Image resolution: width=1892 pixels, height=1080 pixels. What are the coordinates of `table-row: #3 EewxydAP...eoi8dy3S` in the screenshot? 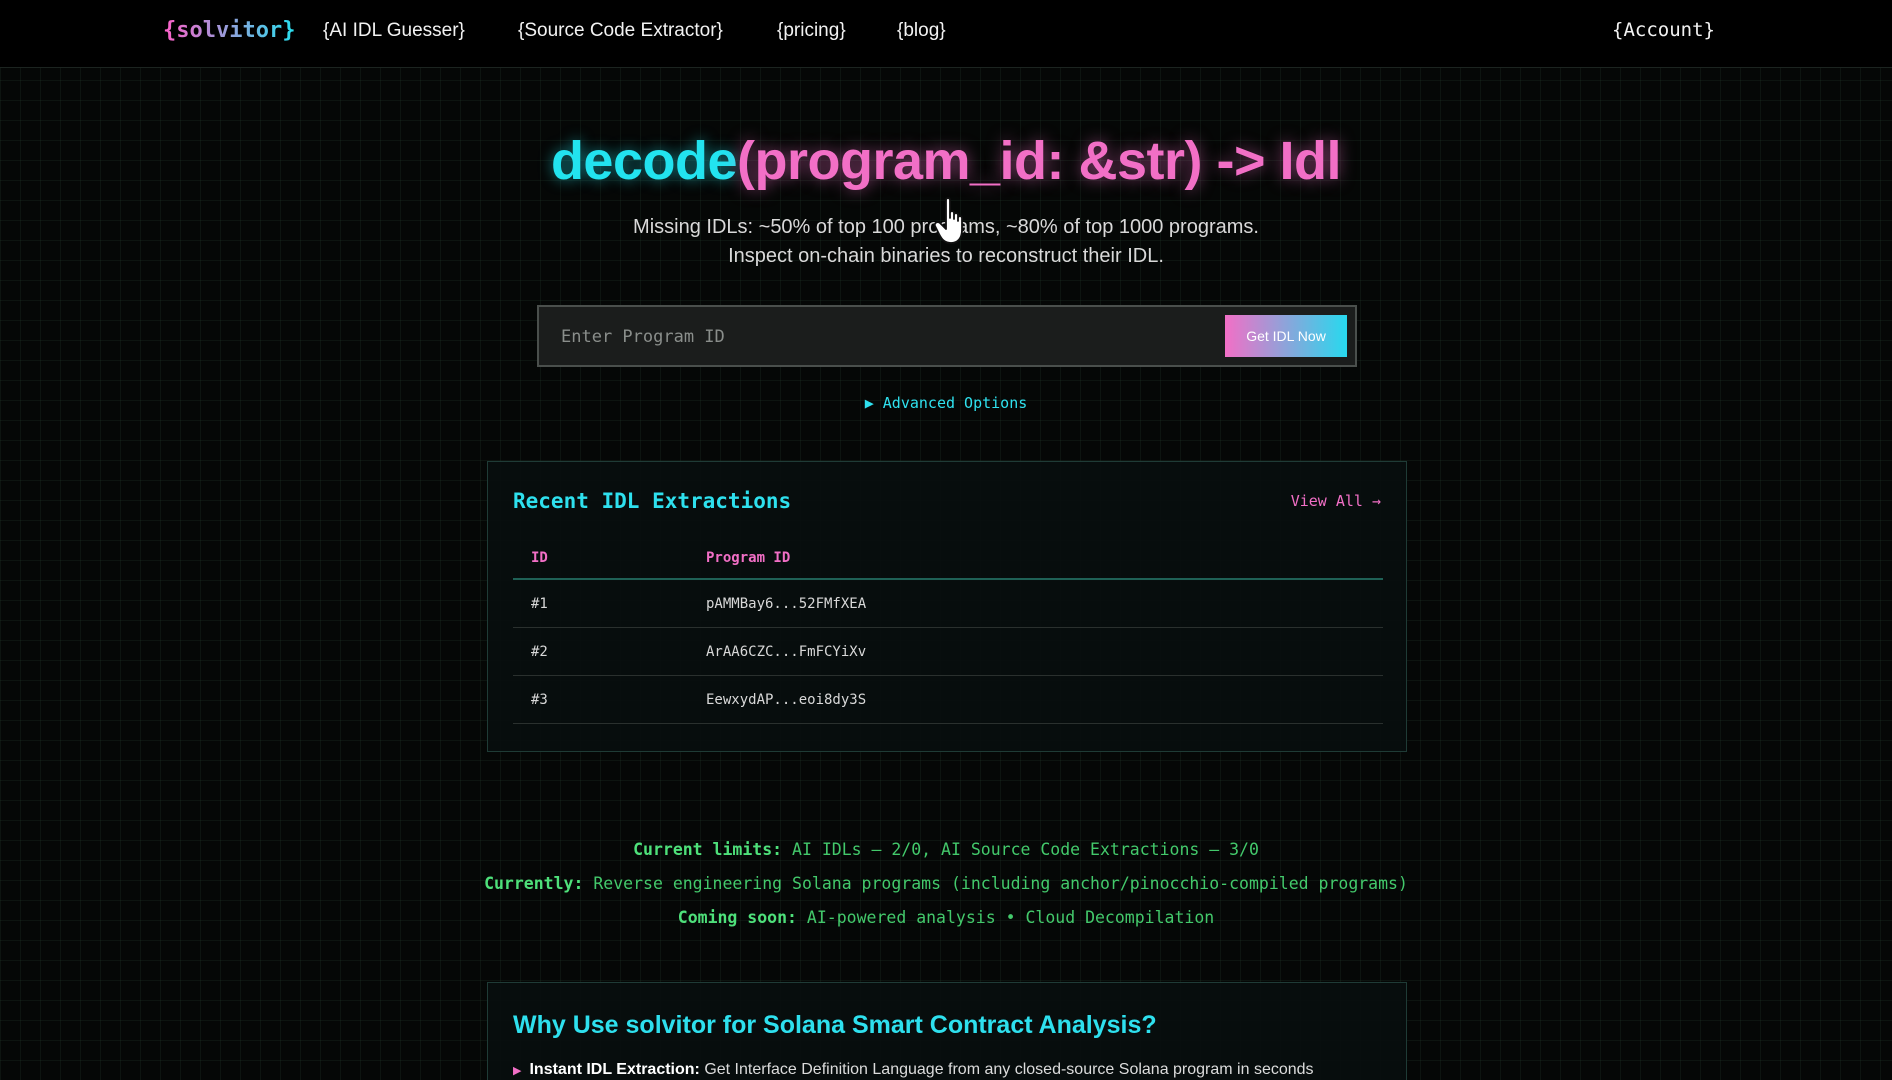 It's located at (948, 700).